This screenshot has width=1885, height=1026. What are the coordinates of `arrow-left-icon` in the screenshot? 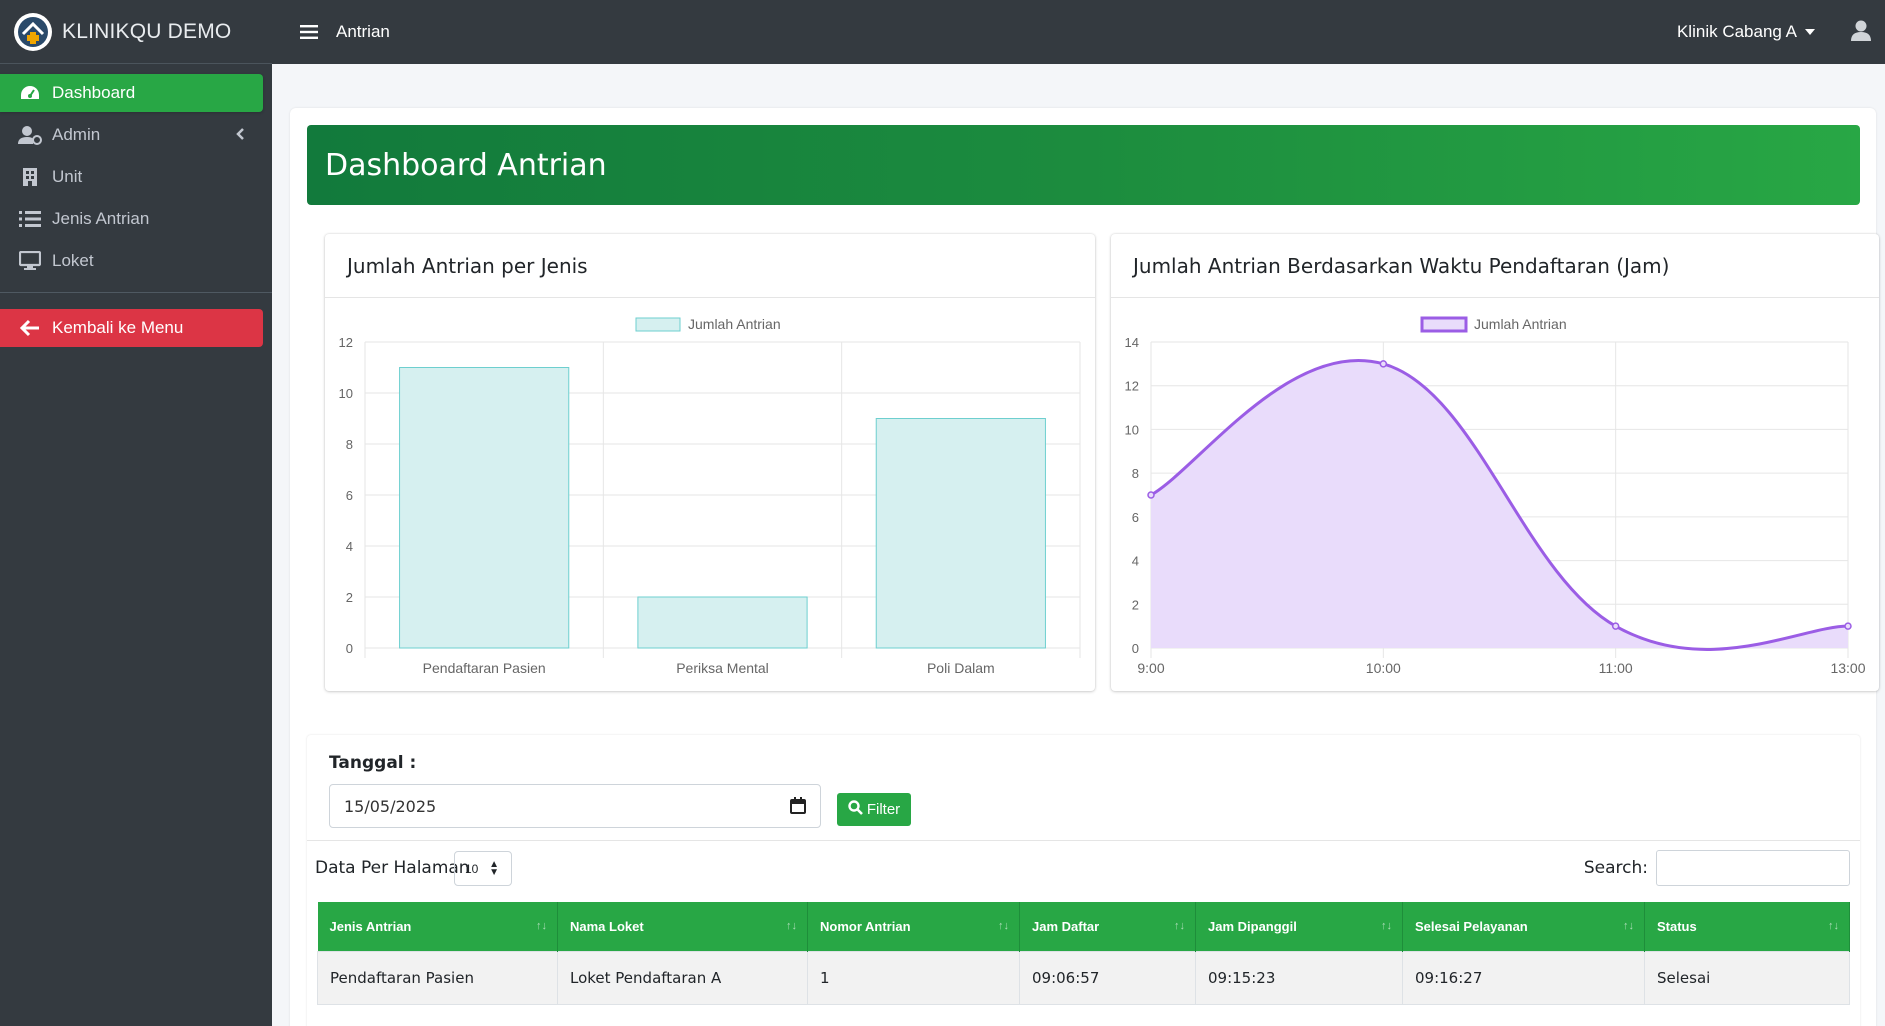 It's located at (30, 328).